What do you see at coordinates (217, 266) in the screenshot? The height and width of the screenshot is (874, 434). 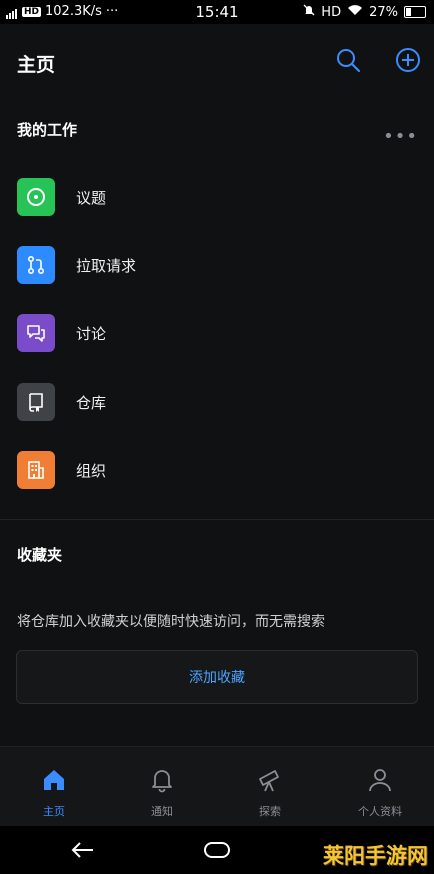 I see `my-work-item-pull-requests: 拉取请求` at bounding box center [217, 266].